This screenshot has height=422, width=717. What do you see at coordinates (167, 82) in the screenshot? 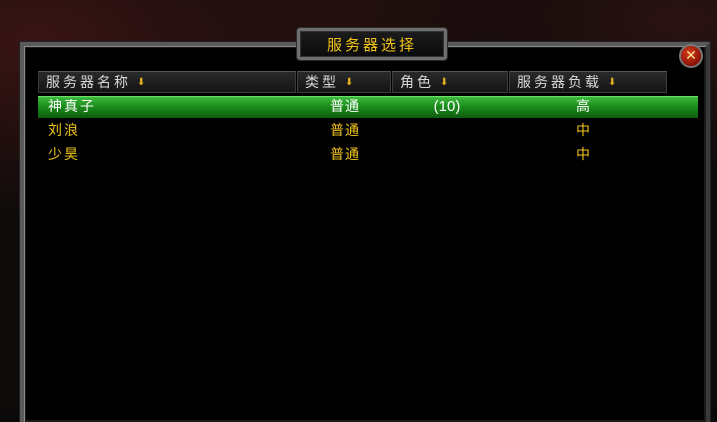
I see `column-header-server-name: 服务器名称 ⬇` at bounding box center [167, 82].